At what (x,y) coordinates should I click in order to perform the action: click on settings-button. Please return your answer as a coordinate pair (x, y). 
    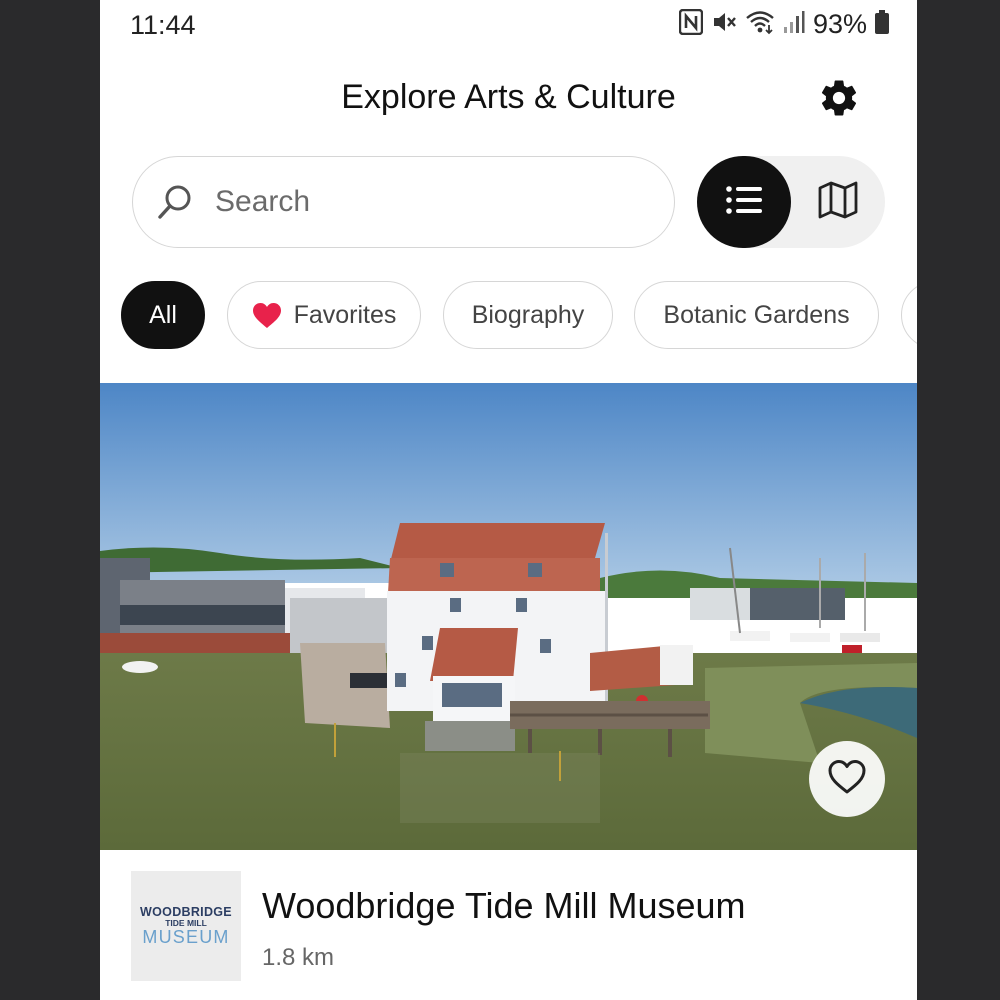
    Looking at the image, I should click on (839, 100).